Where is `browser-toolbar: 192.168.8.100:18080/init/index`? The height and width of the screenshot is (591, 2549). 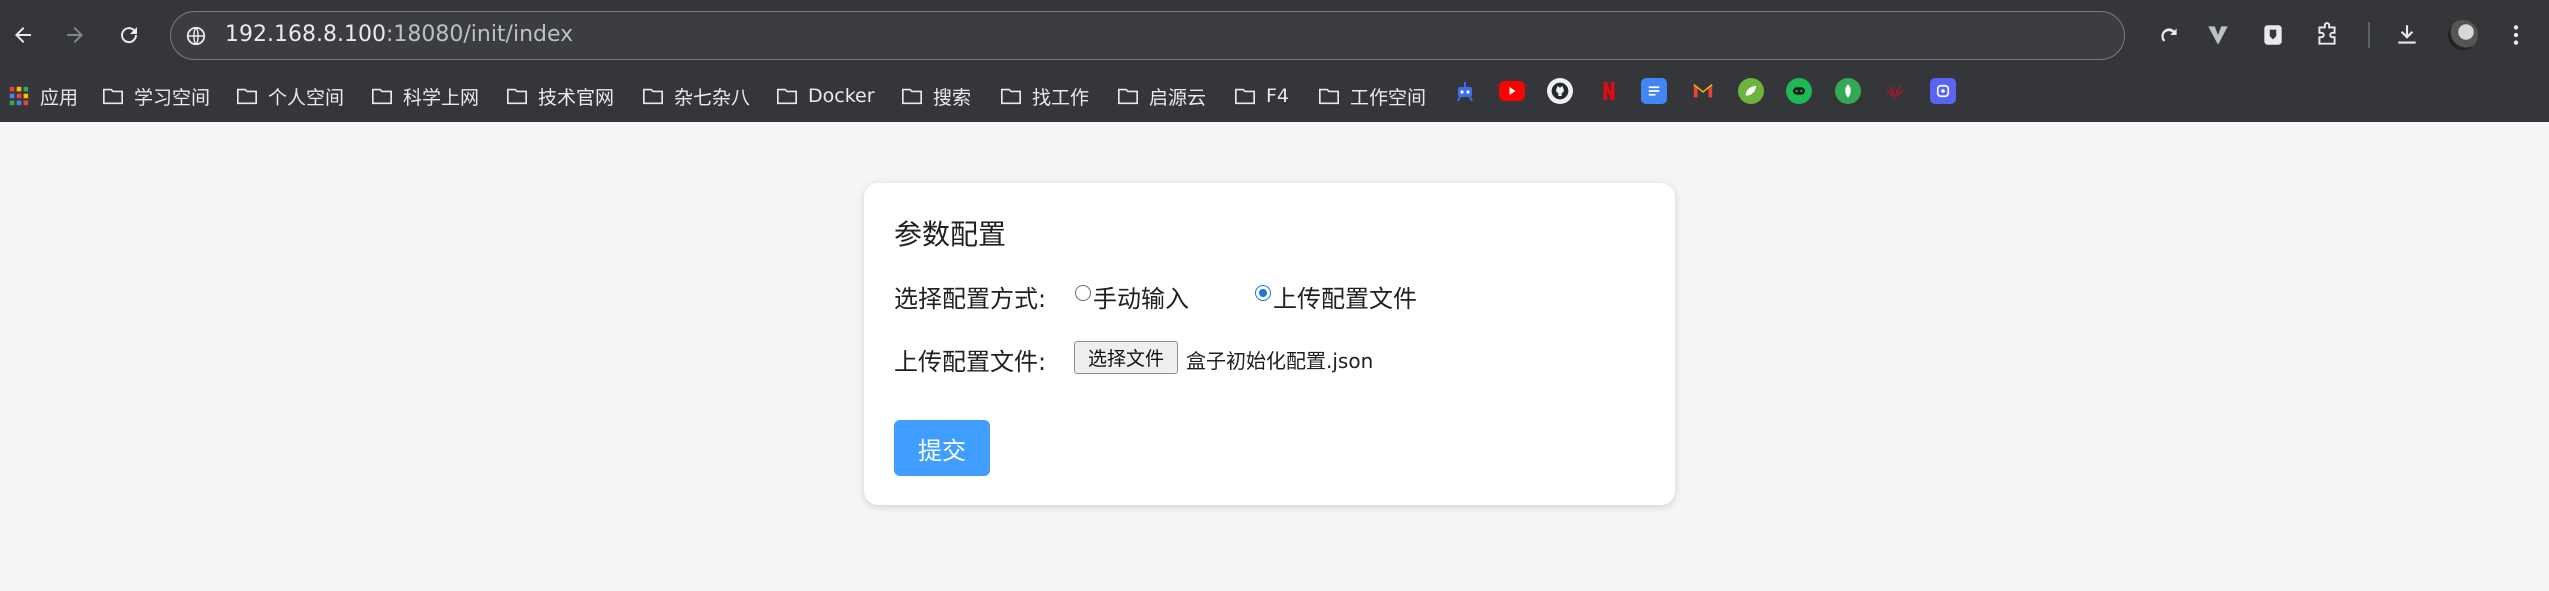 browser-toolbar: 192.168.8.100:18080/init/index is located at coordinates (1274, 35).